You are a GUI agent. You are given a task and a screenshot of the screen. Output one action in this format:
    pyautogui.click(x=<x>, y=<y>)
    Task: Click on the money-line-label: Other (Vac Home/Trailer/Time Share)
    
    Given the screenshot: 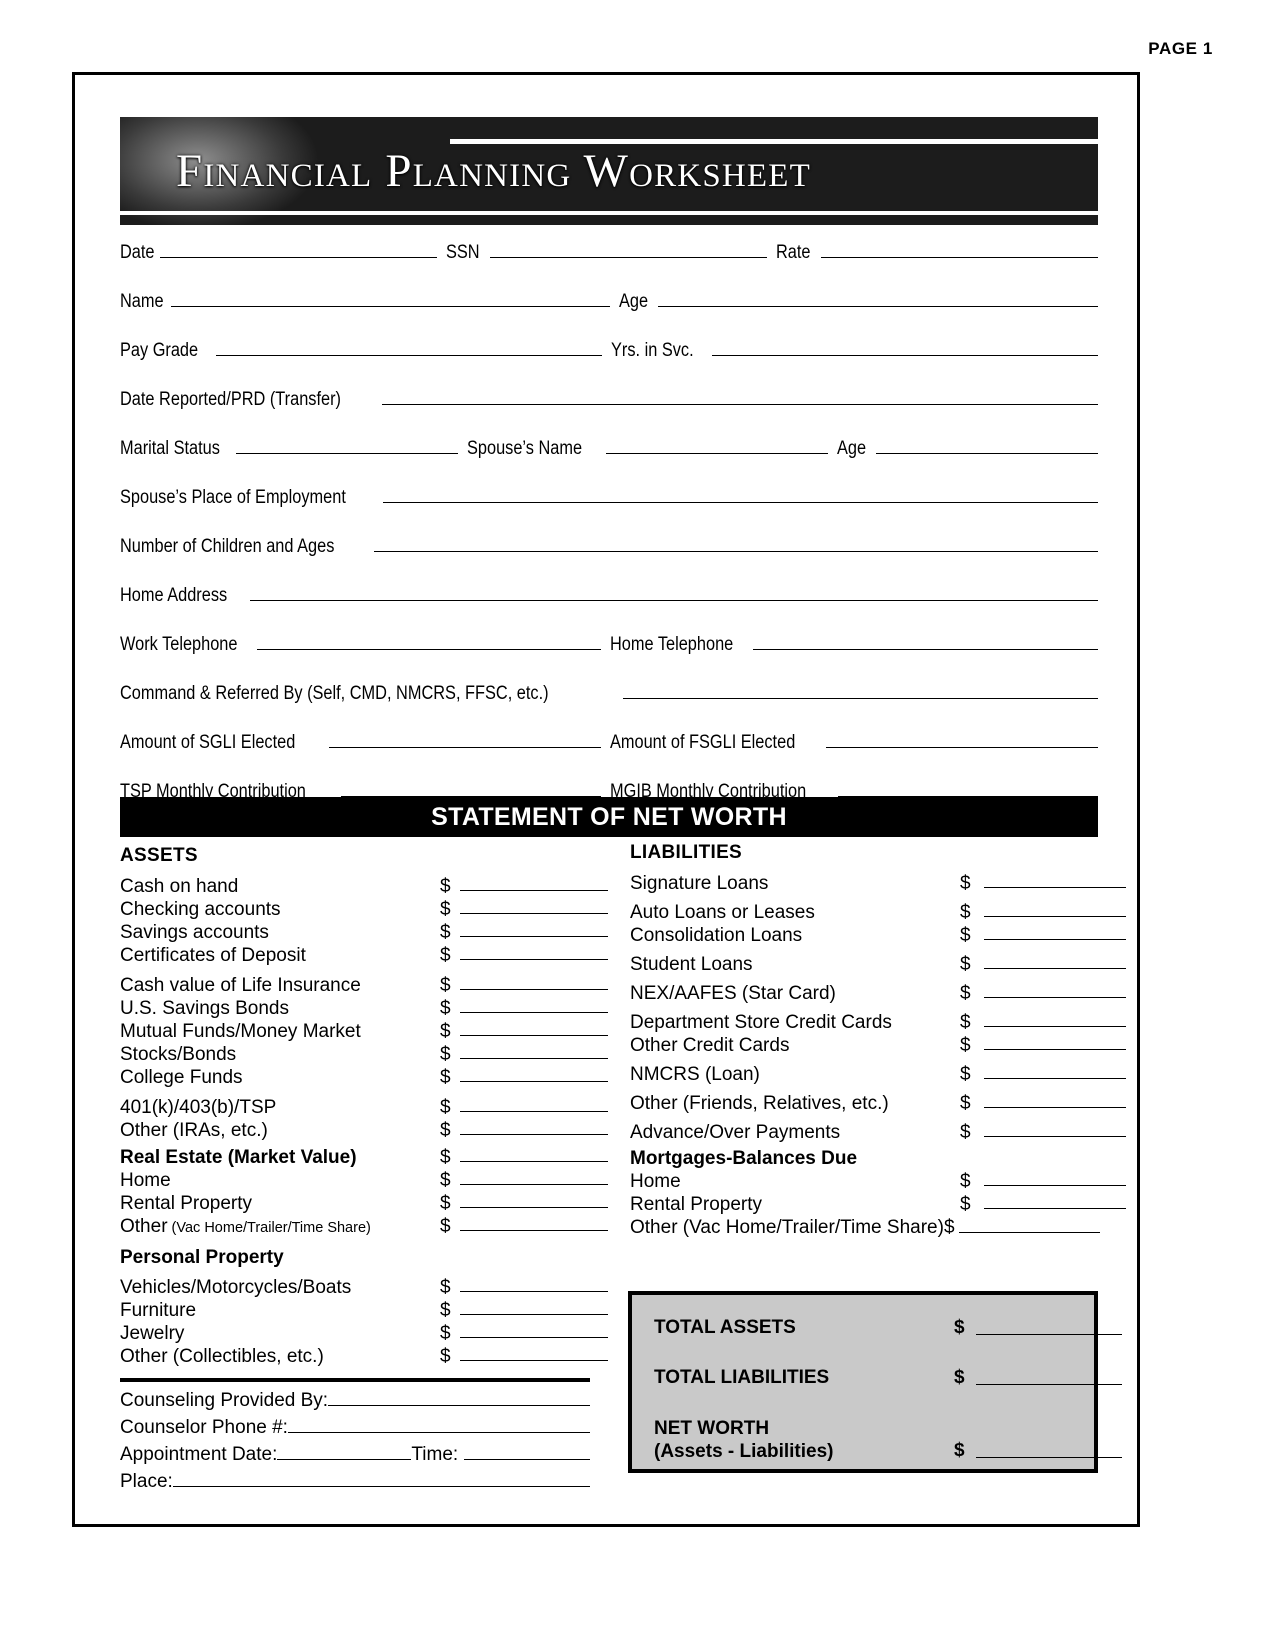 What is the action you would take?
    pyautogui.click(x=787, y=1227)
    